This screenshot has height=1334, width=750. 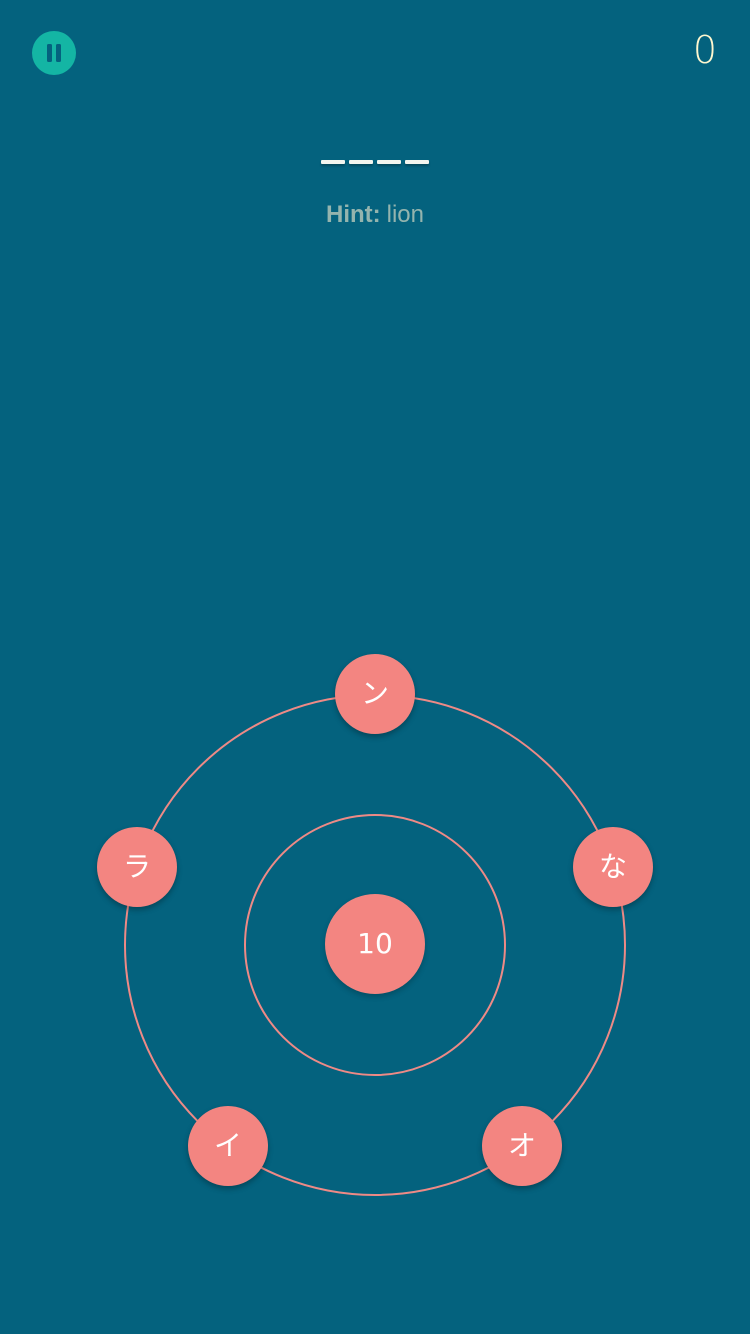 What do you see at coordinates (137, 867) in the screenshot?
I see `letter-bubble-ra: ラ` at bounding box center [137, 867].